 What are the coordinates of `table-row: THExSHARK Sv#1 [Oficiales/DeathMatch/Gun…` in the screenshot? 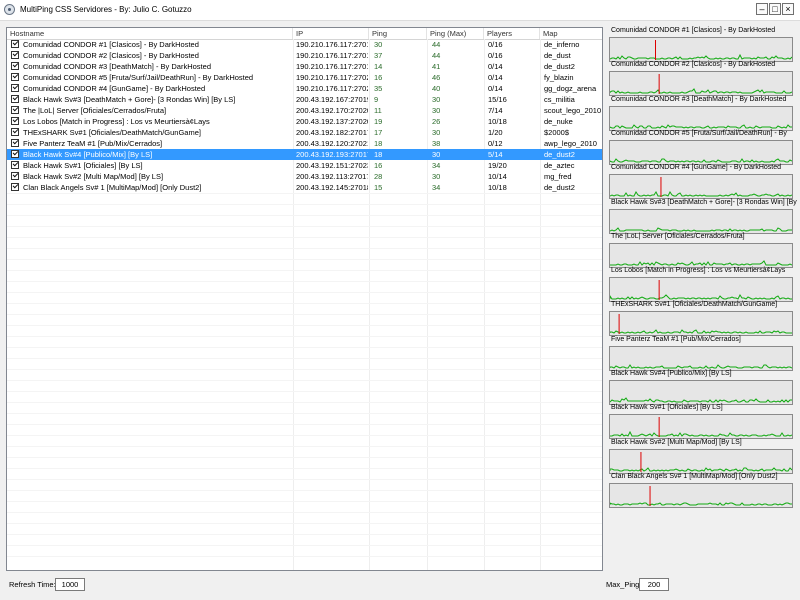 It's located at (304, 132).